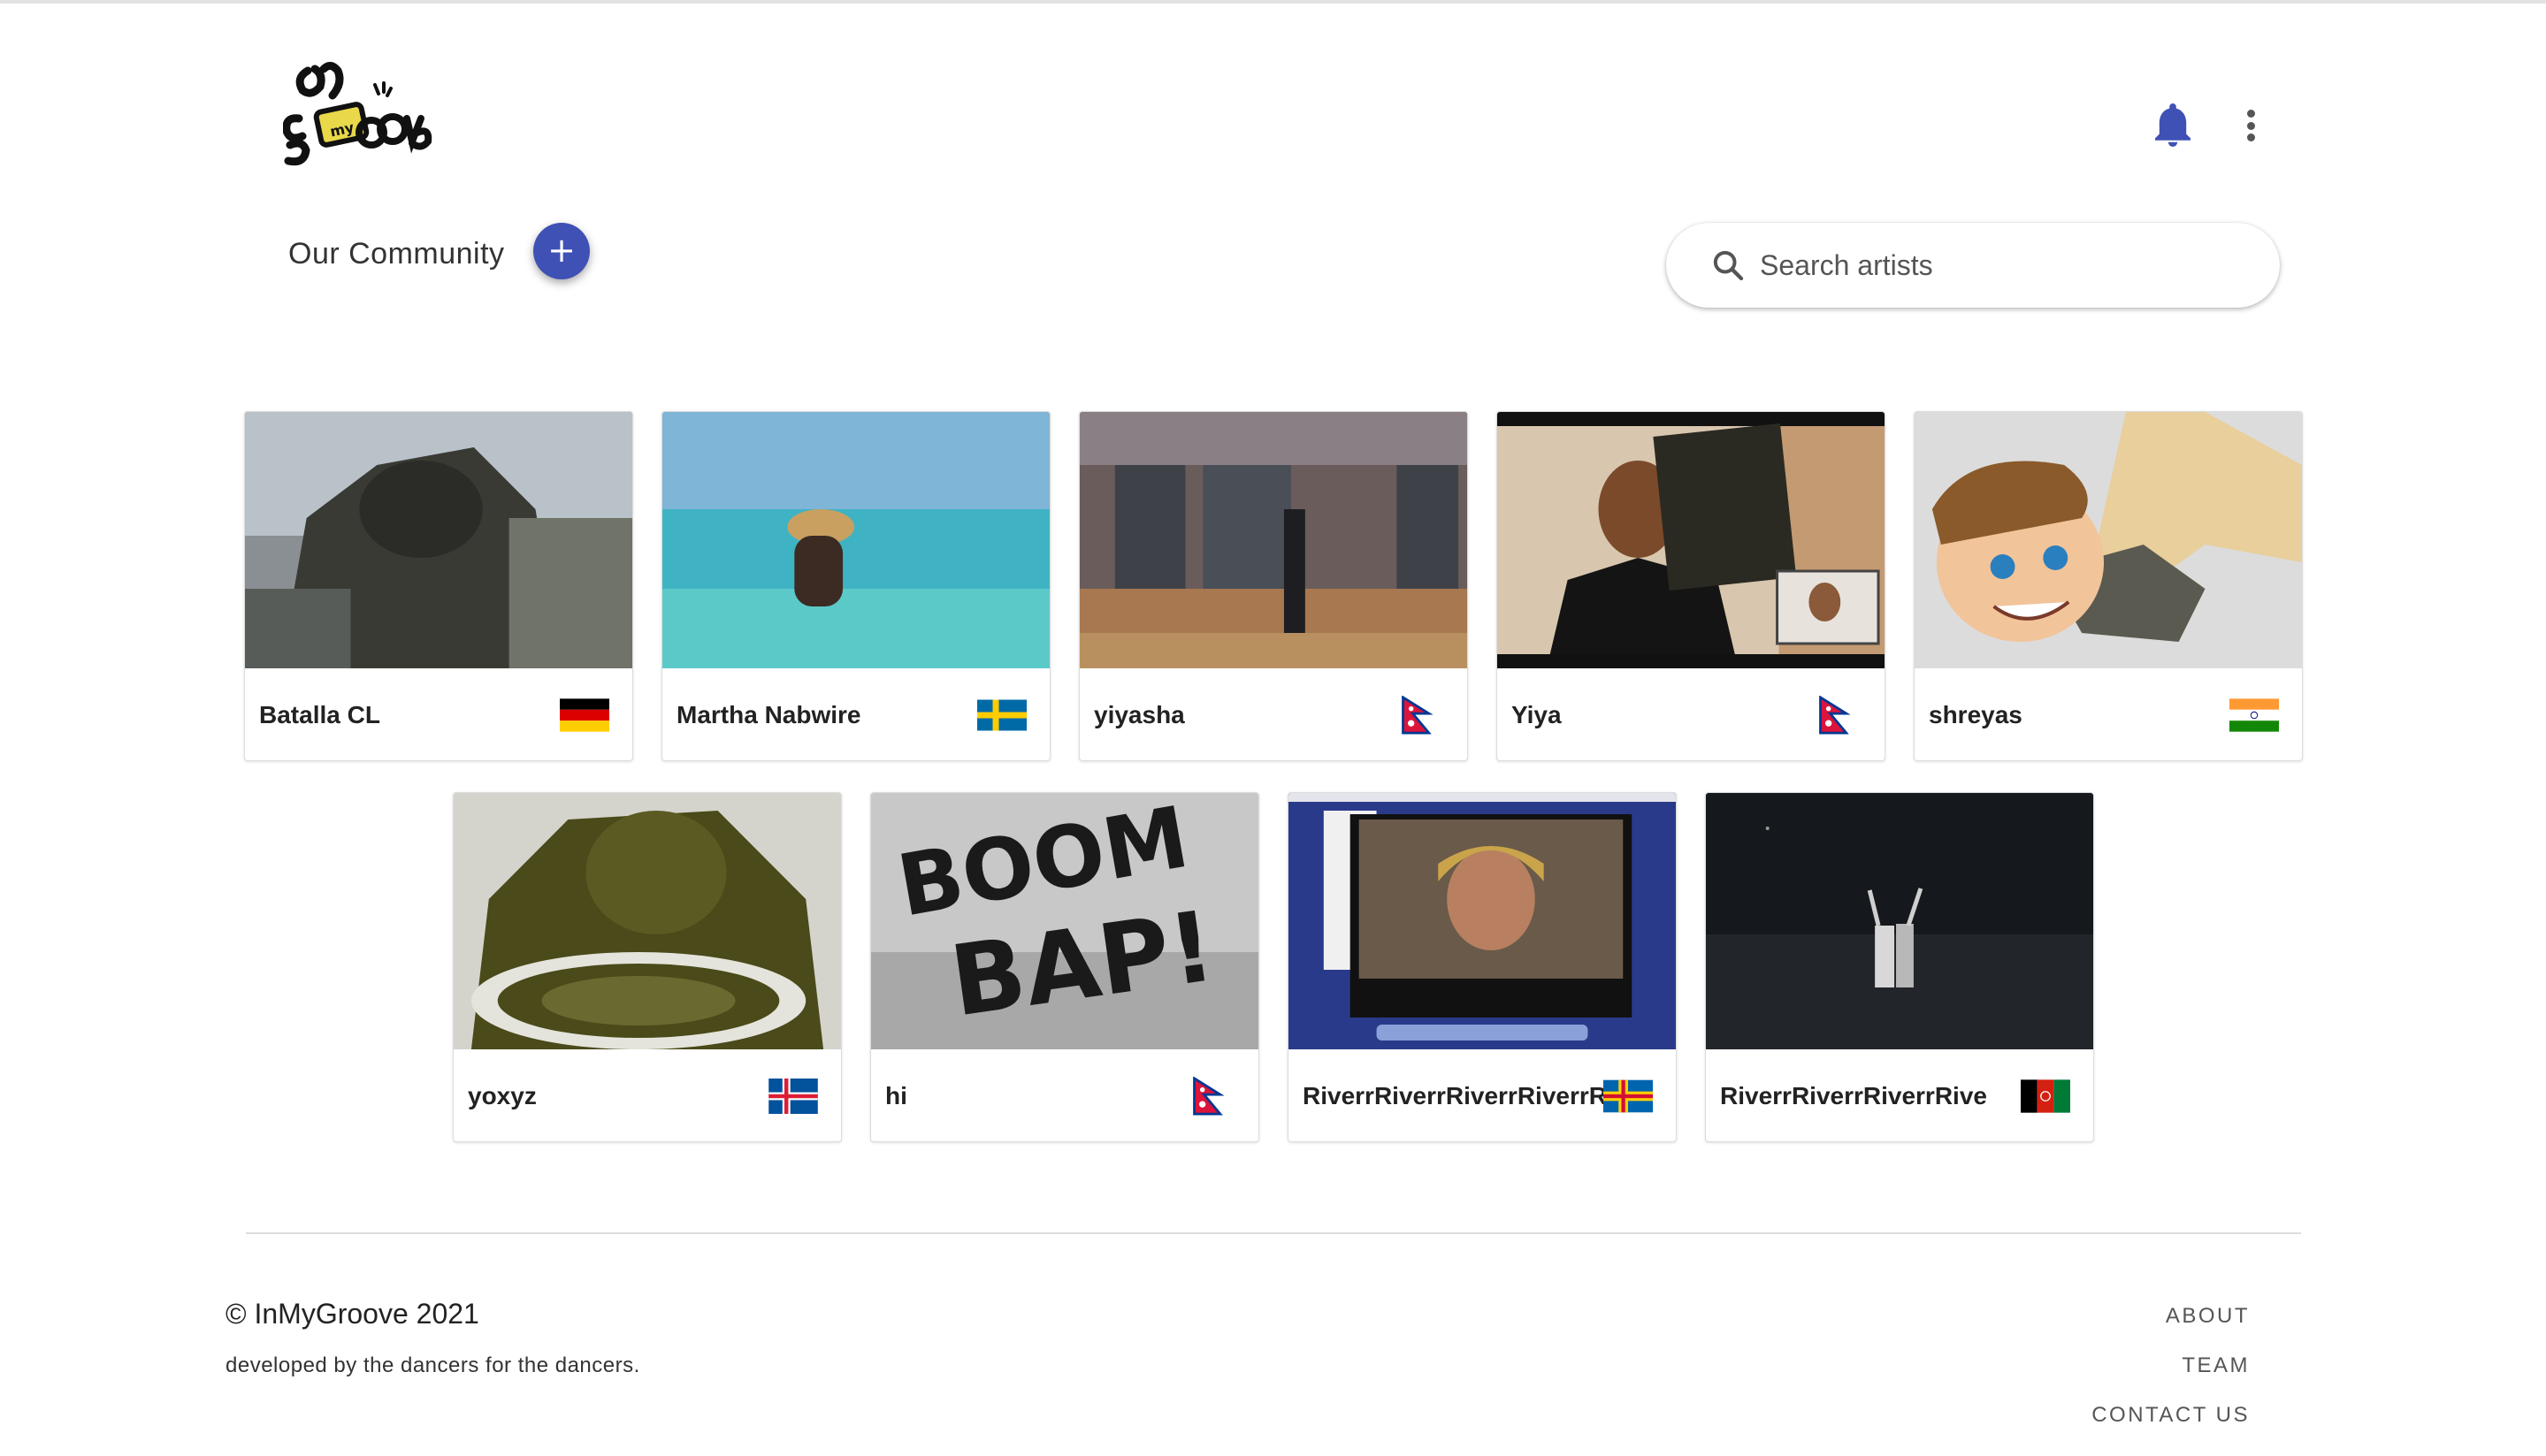  Describe the element at coordinates (2108, 714) in the screenshot. I see `card-footer: shreyas` at that location.